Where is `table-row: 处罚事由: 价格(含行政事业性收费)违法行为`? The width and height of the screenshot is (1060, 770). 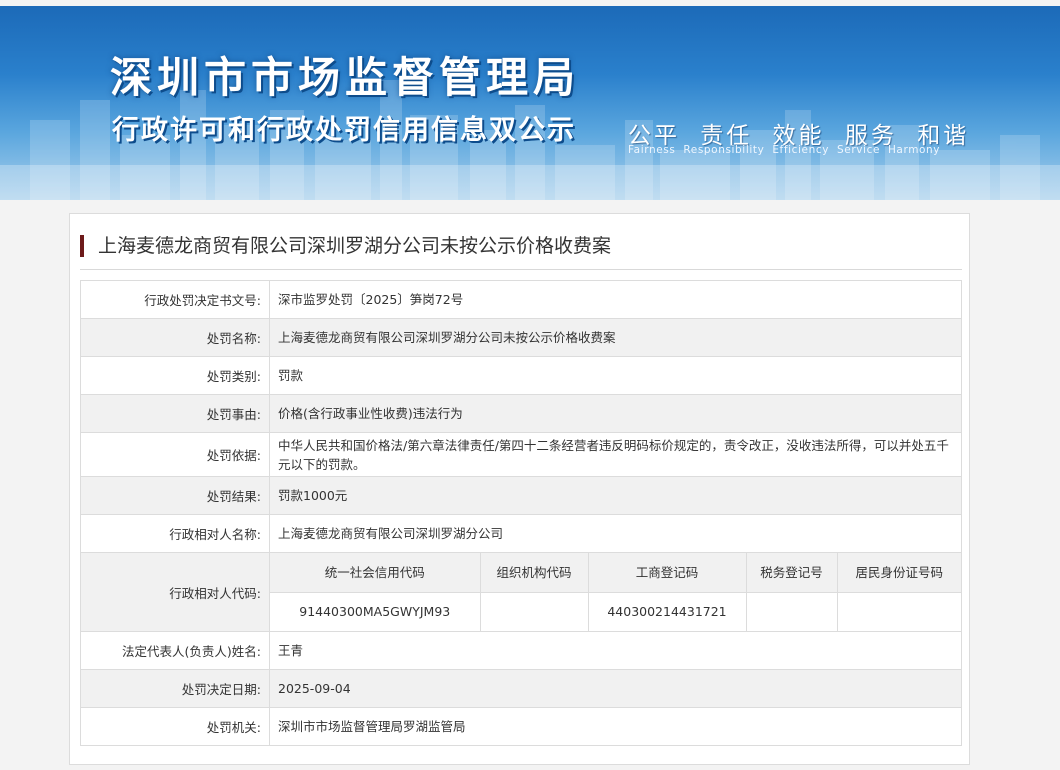
table-row: 处罚事由: 价格(含行政事业性收费)违法行为 is located at coordinates (521, 413).